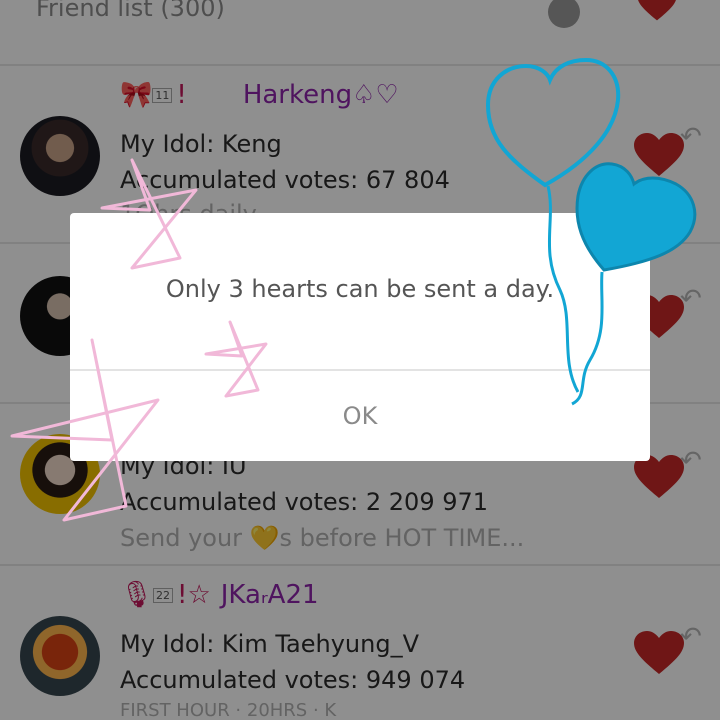 Image resolution: width=720 pixels, height=720 pixels. Describe the element at coordinates (360, 289) in the screenshot. I see `dialog-message: Only 3 hearts can be sent a day.` at that location.